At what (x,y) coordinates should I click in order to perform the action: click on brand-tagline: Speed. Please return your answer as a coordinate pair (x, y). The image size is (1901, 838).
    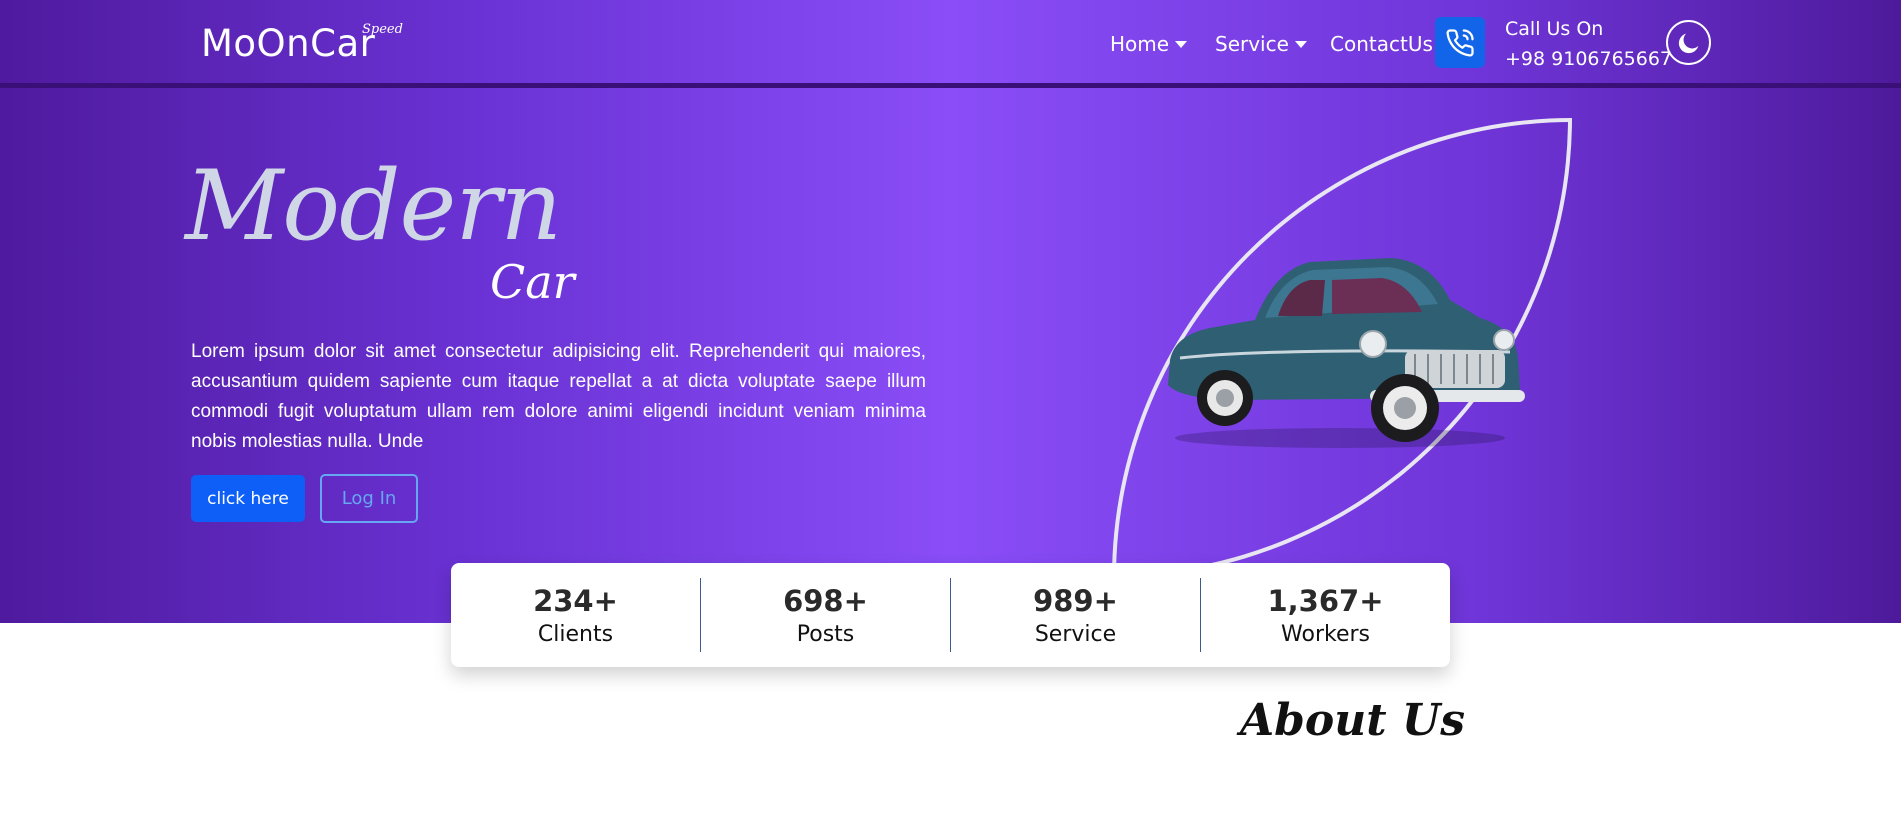
    Looking at the image, I should click on (382, 29).